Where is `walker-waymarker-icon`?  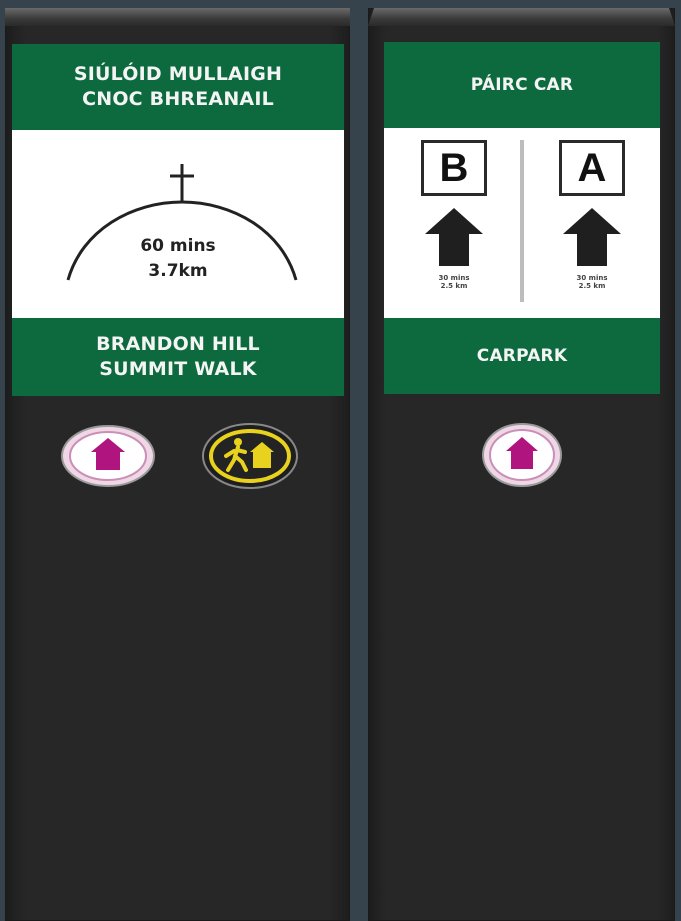 walker-waymarker-icon is located at coordinates (250, 456).